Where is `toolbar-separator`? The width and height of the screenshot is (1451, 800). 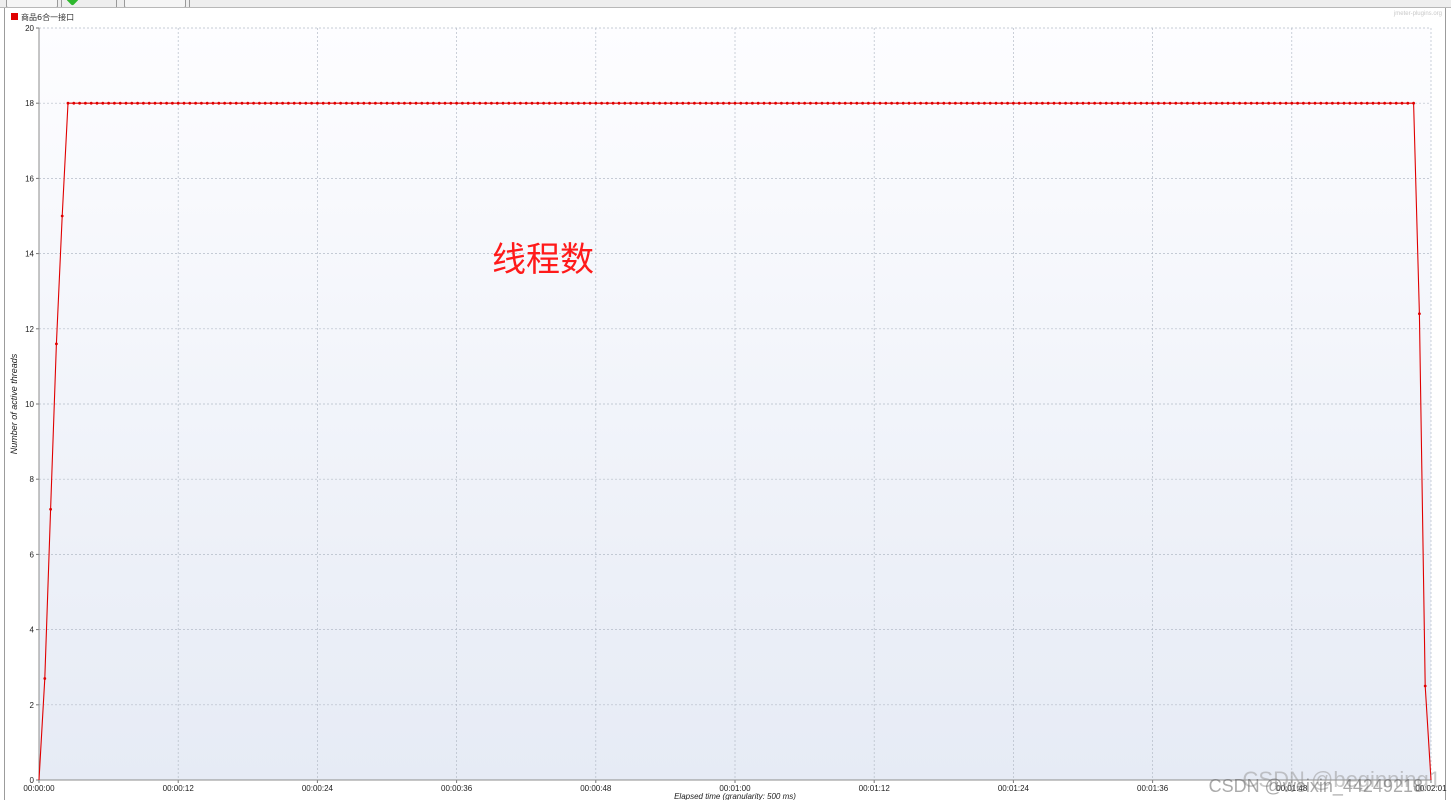 toolbar-separator is located at coordinates (116, 3).